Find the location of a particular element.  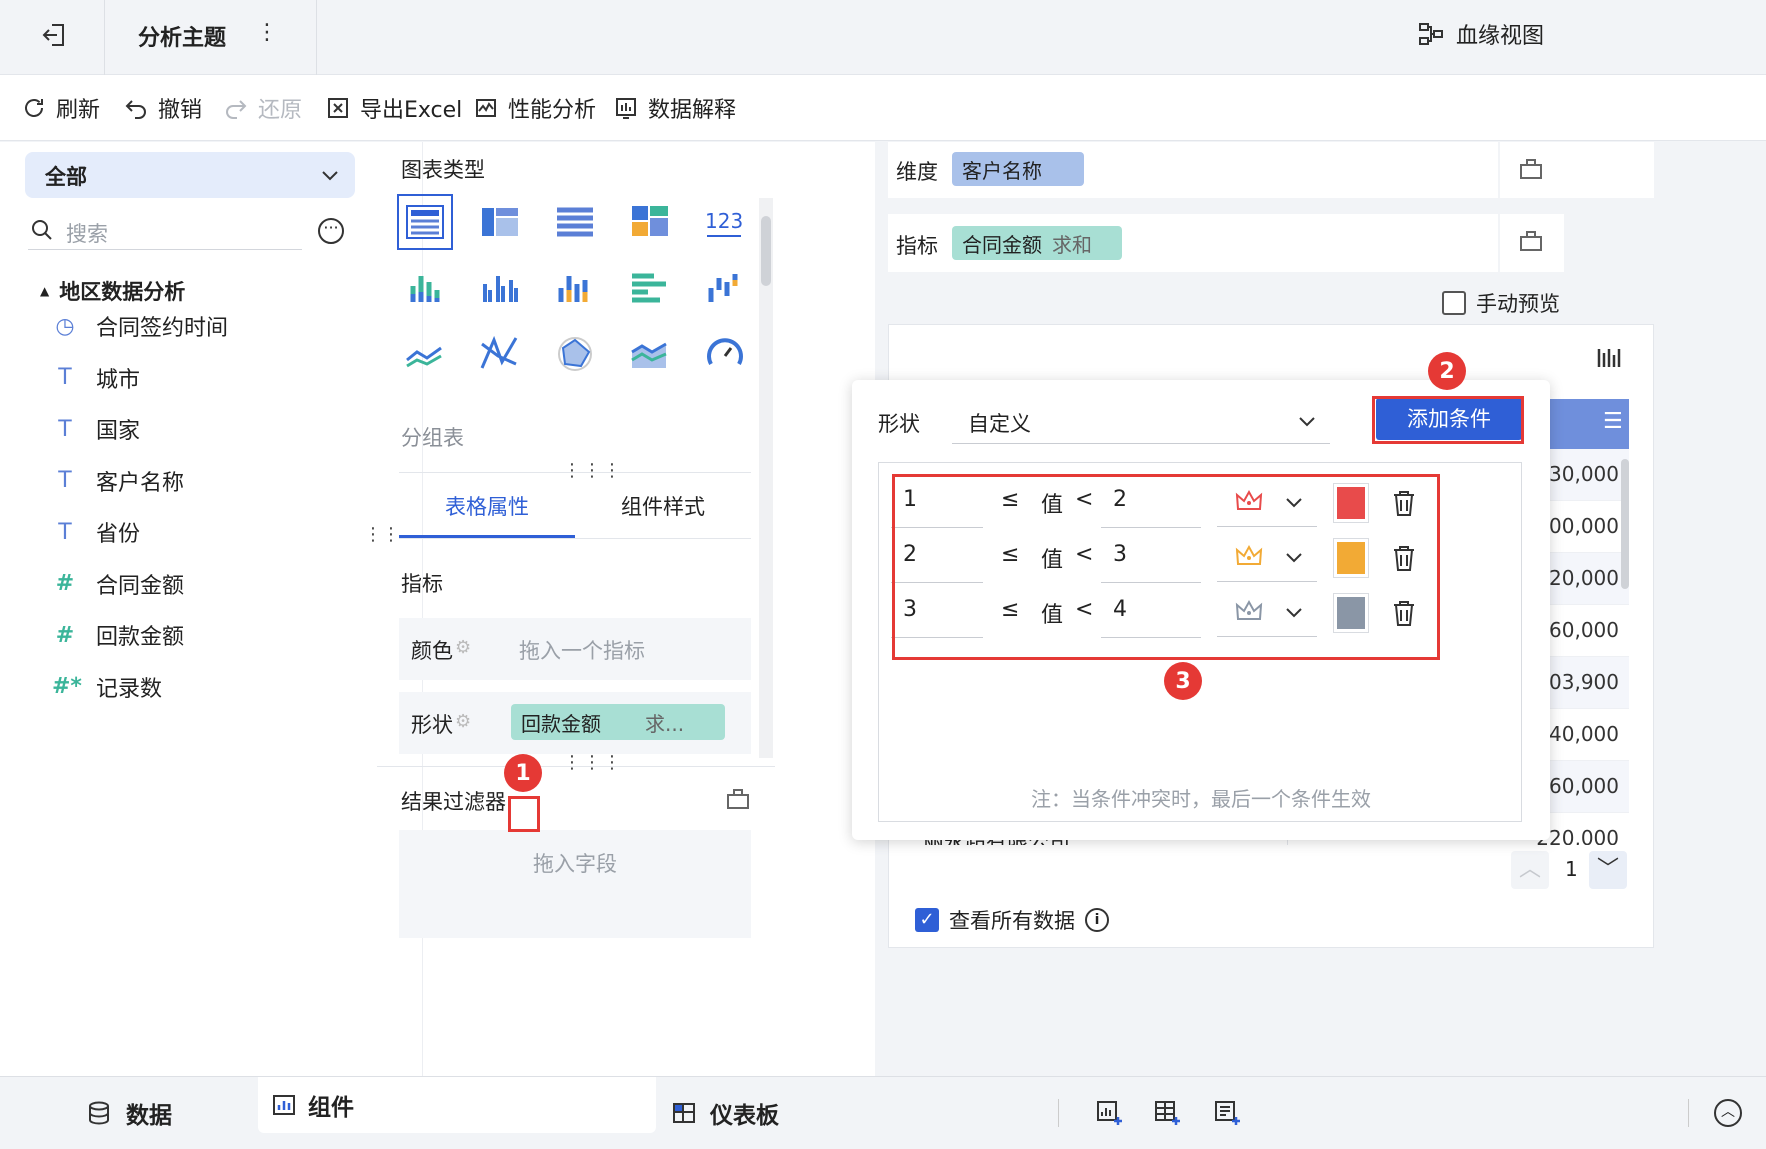

redo-icon is located at coordinates (236, 109).